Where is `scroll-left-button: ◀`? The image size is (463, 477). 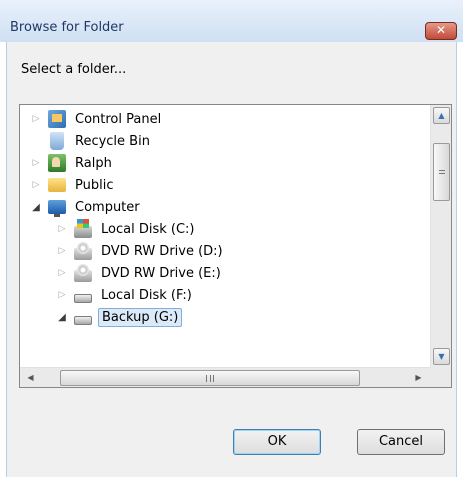
scroll-left-button: ◀ is located at coordinates (30, 378).